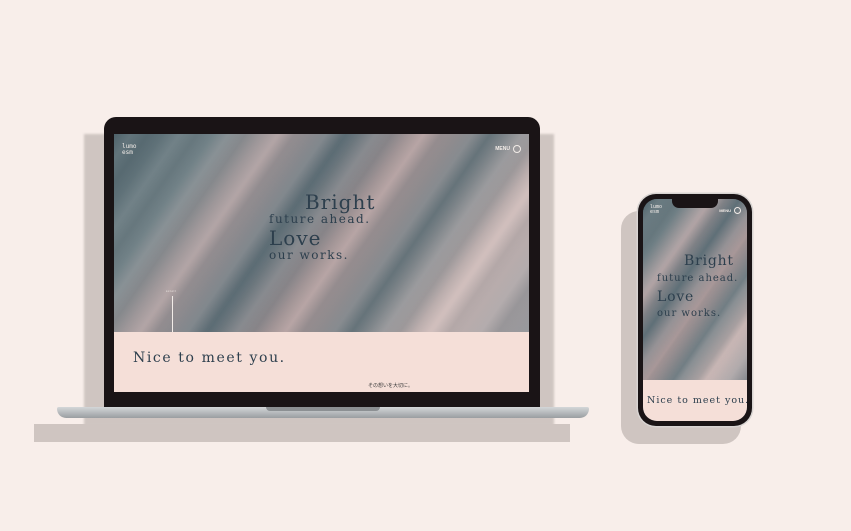 The image size is (851, 531). I want to click on phone-headline-line-1: Bright, so click(709, 261).